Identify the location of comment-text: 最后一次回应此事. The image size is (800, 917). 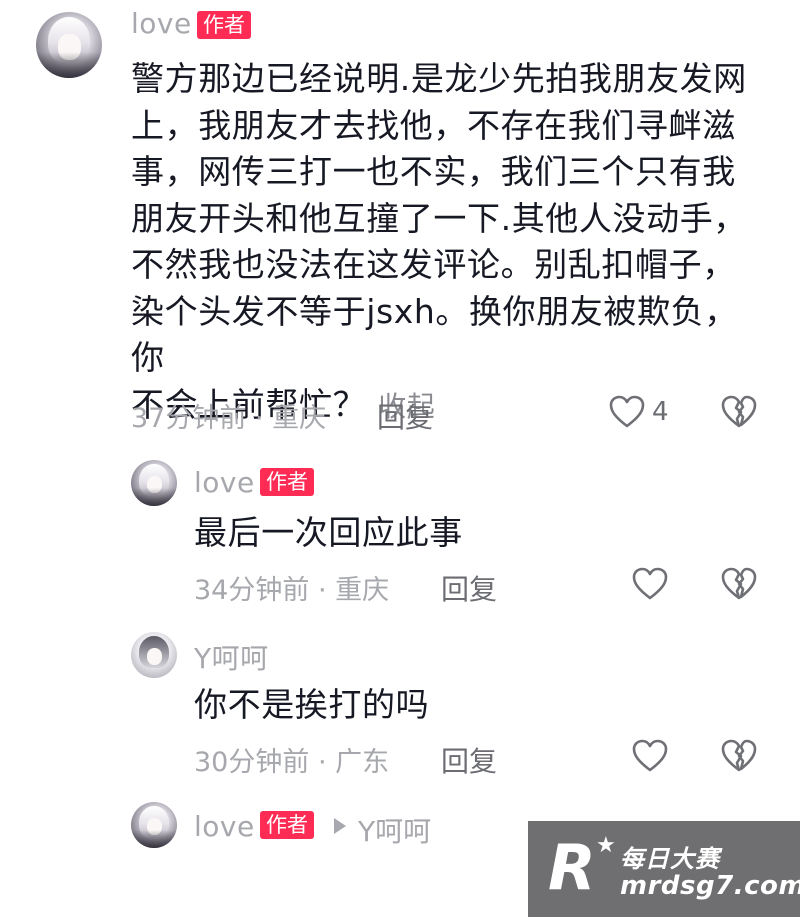
(328, 532).